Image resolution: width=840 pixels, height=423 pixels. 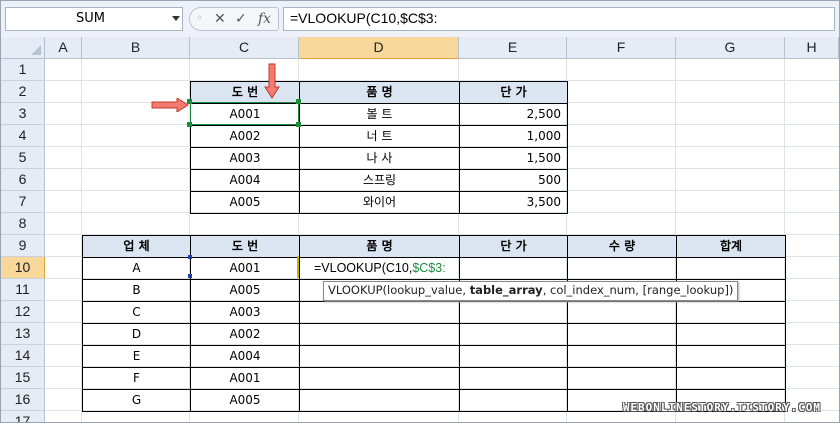 What do you see at coordinates (513, 246) in the screenshot?
I see `table2-header-price: 단 가` at bounding box center [513, 246].